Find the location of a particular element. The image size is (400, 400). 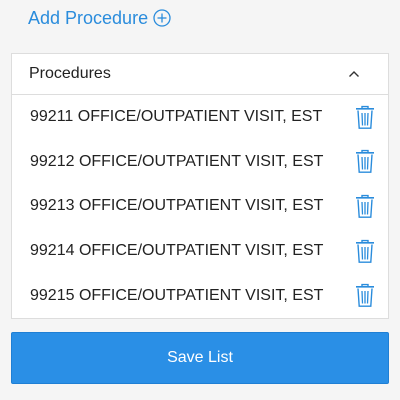

procedure-item: 99213 OFFICE/OUTPATIENT VISIT, EST is located at coordinates (200, 206).